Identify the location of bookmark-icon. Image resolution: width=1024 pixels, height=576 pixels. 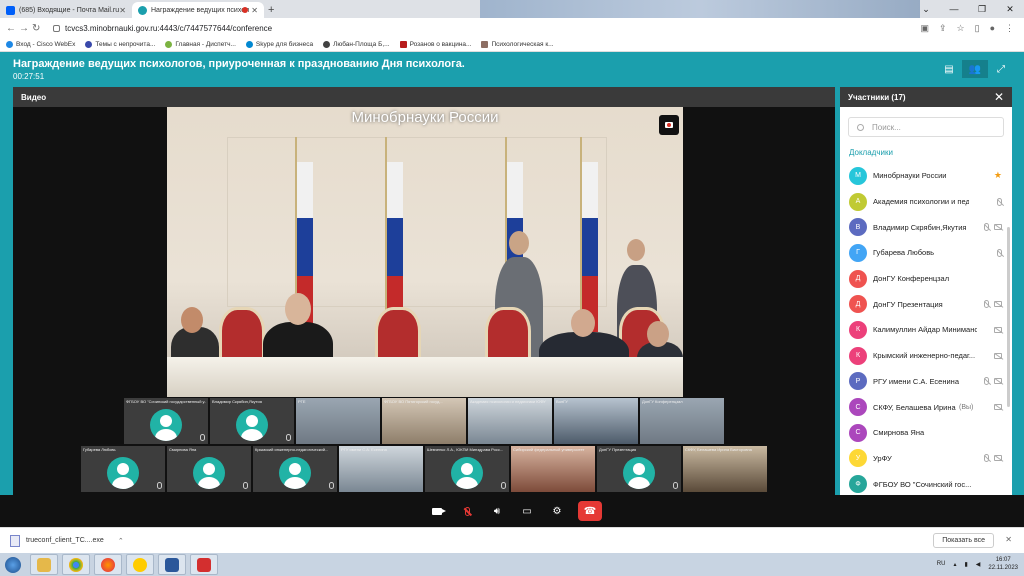
(9, 44).